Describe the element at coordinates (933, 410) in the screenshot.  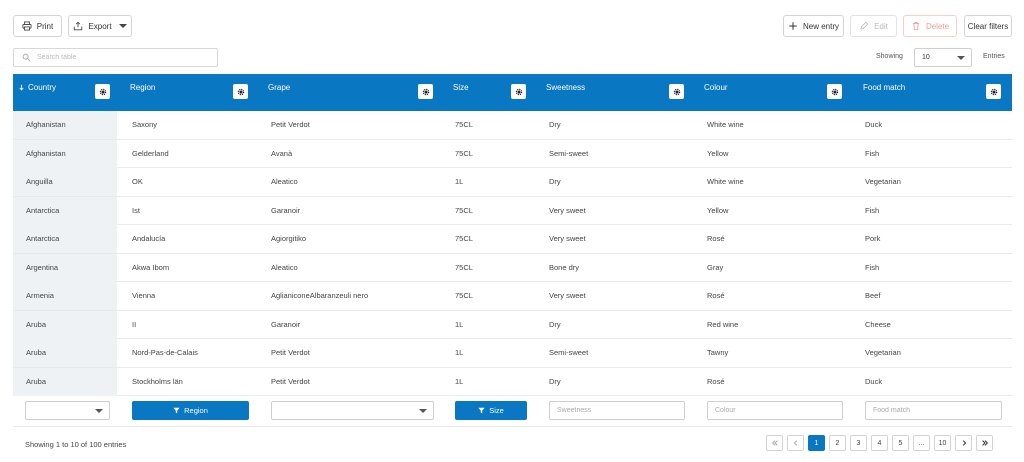
I see `food-match-filter-input` at that location.